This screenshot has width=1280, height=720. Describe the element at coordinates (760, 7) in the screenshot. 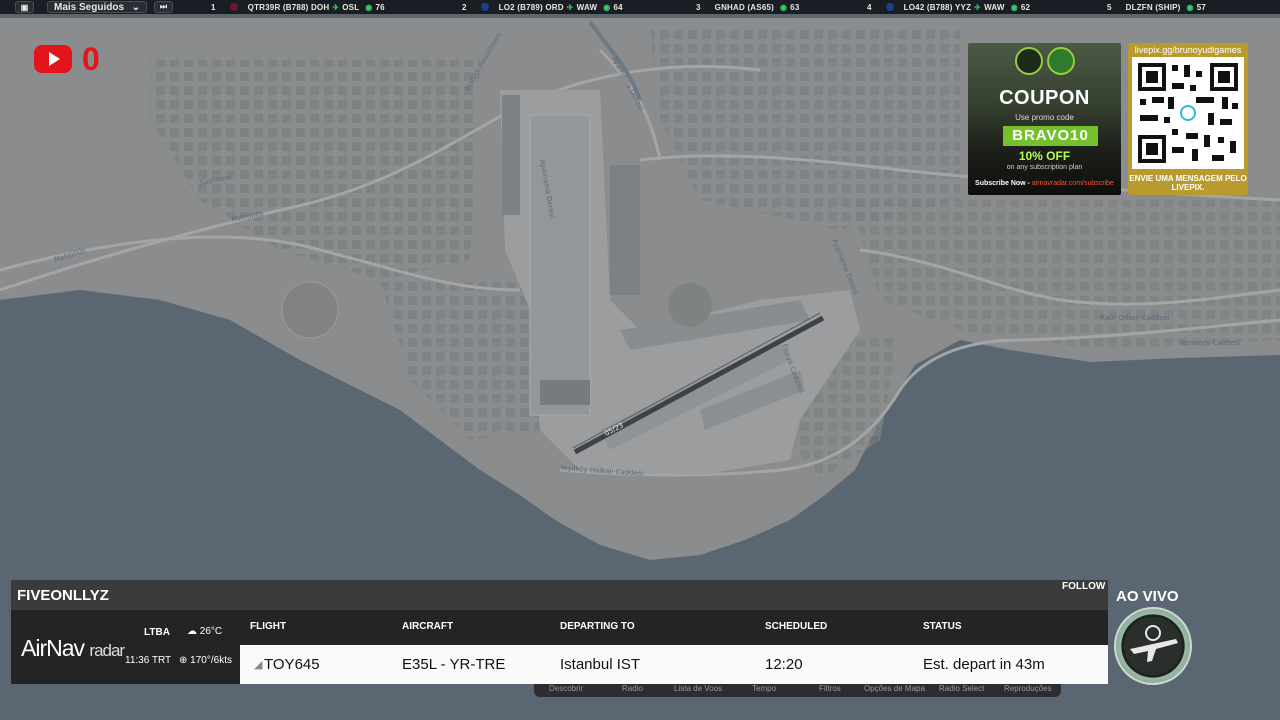

I see `aircraft-type: (AS65)` at that location.